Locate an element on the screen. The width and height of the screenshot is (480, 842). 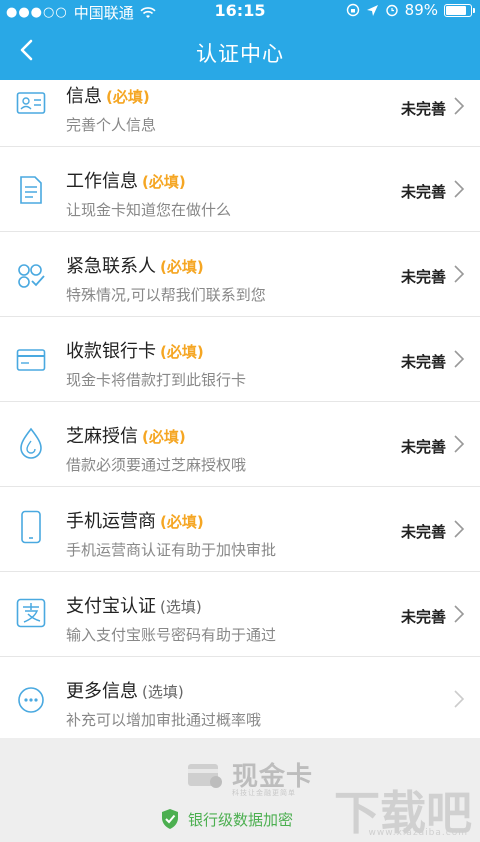
item-subtitle: 借款必须要通过芝麻授权哦 is located at coordinates (156, 465).